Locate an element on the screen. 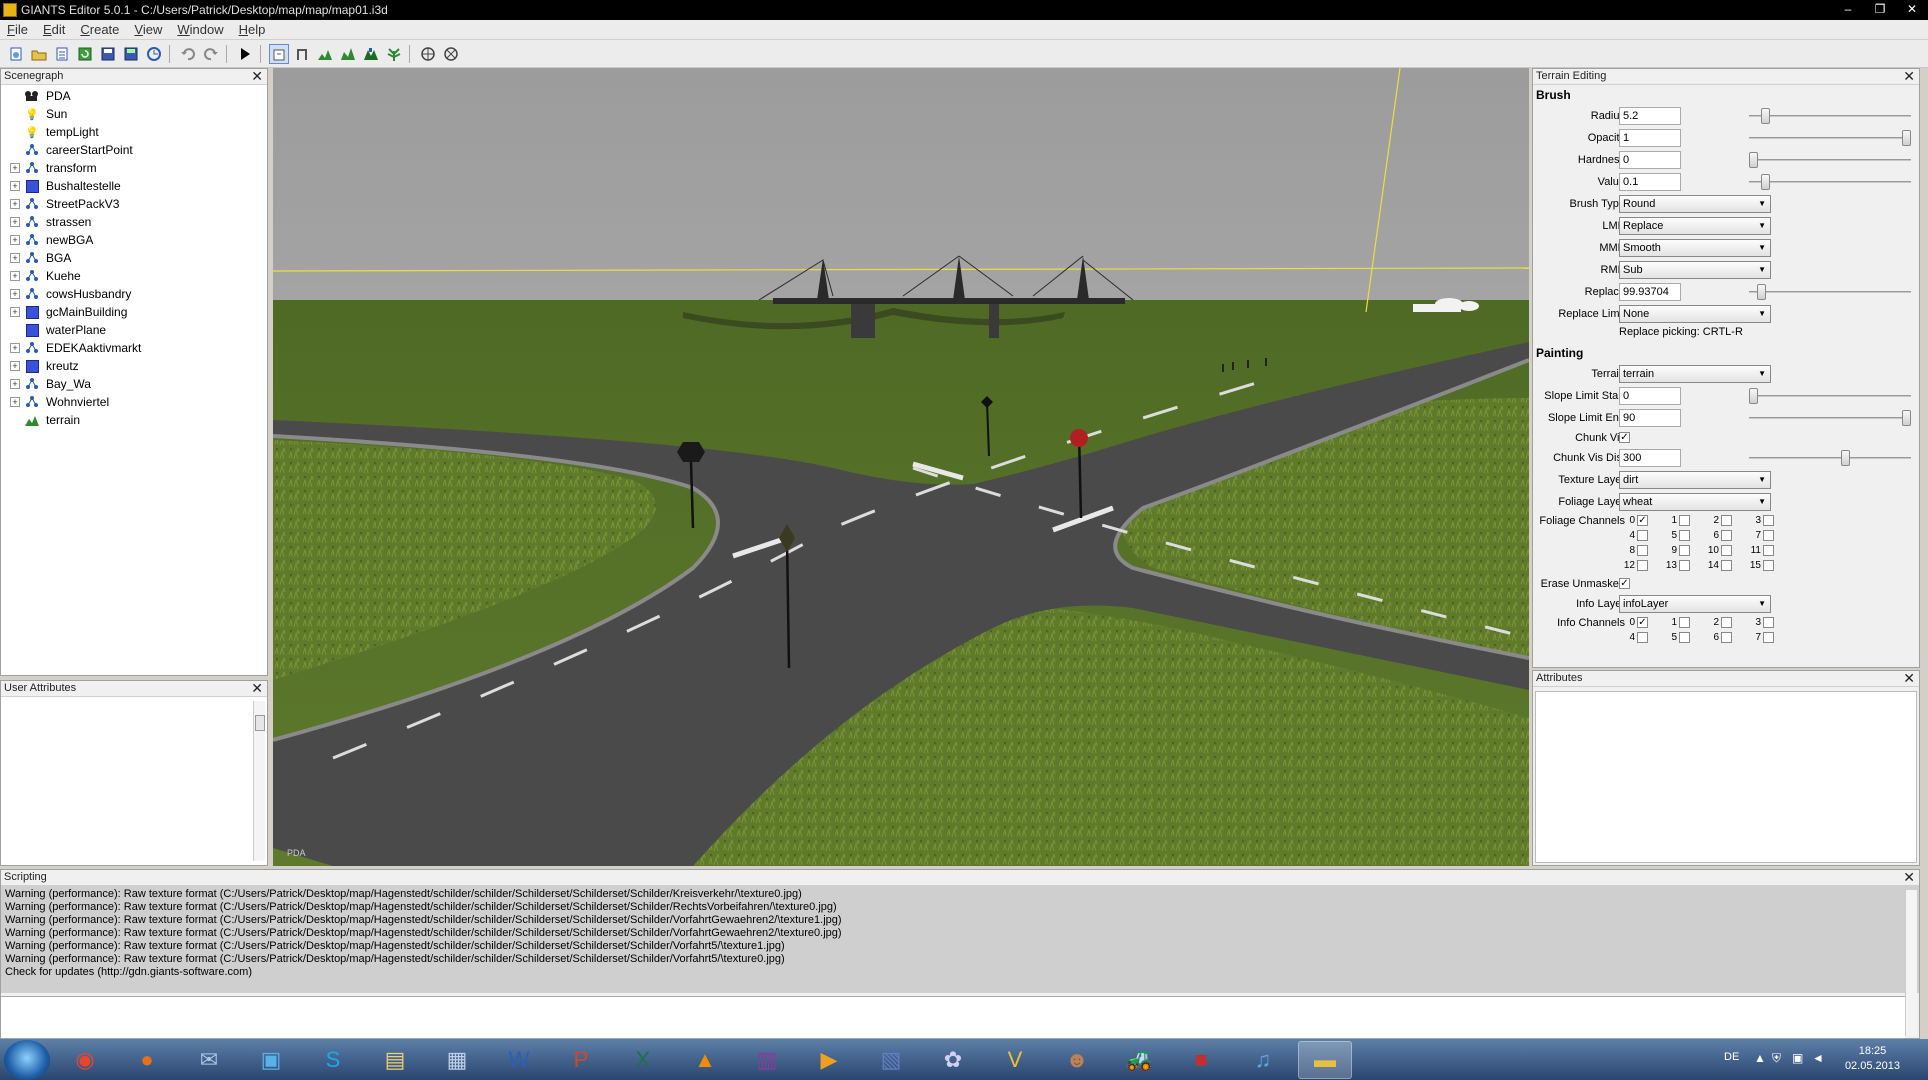 This screenshot has width=1928, height=1080. scenegraph-item: + Bay_Wa is located at coordinates (134, 384).